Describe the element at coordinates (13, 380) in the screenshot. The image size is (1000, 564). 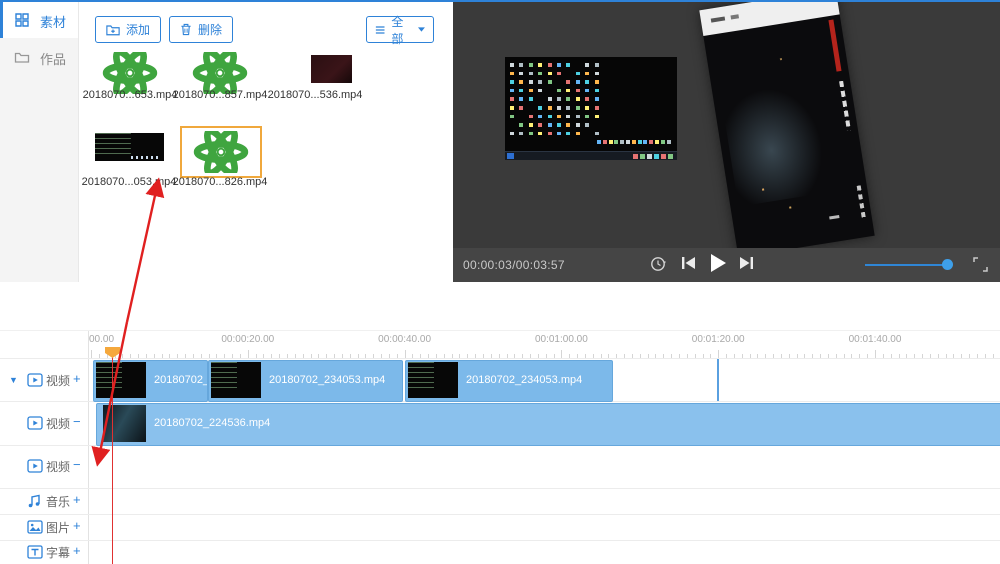
I see `collapse-caret-icon: ▼` at that location.